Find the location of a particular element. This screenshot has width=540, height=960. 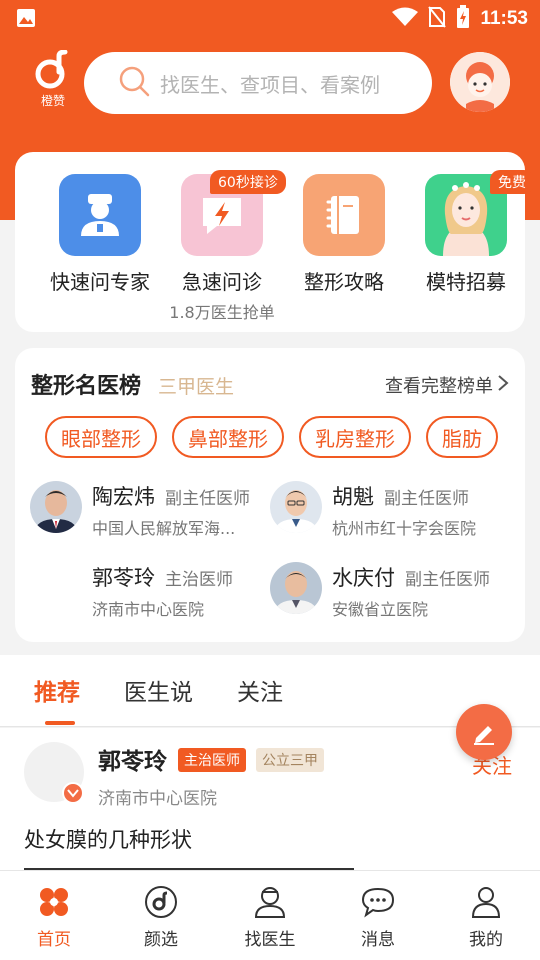

quick-action-sub: 1.8万医生抢单 is located at coordinates (222, 312).